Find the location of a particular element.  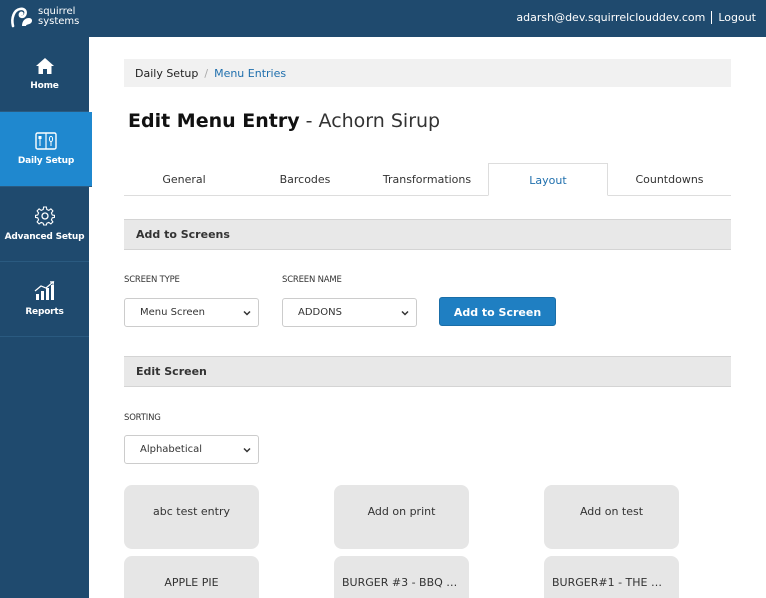

page-title-bold: Edit Menu Entry is located at coordinates (214, 121).